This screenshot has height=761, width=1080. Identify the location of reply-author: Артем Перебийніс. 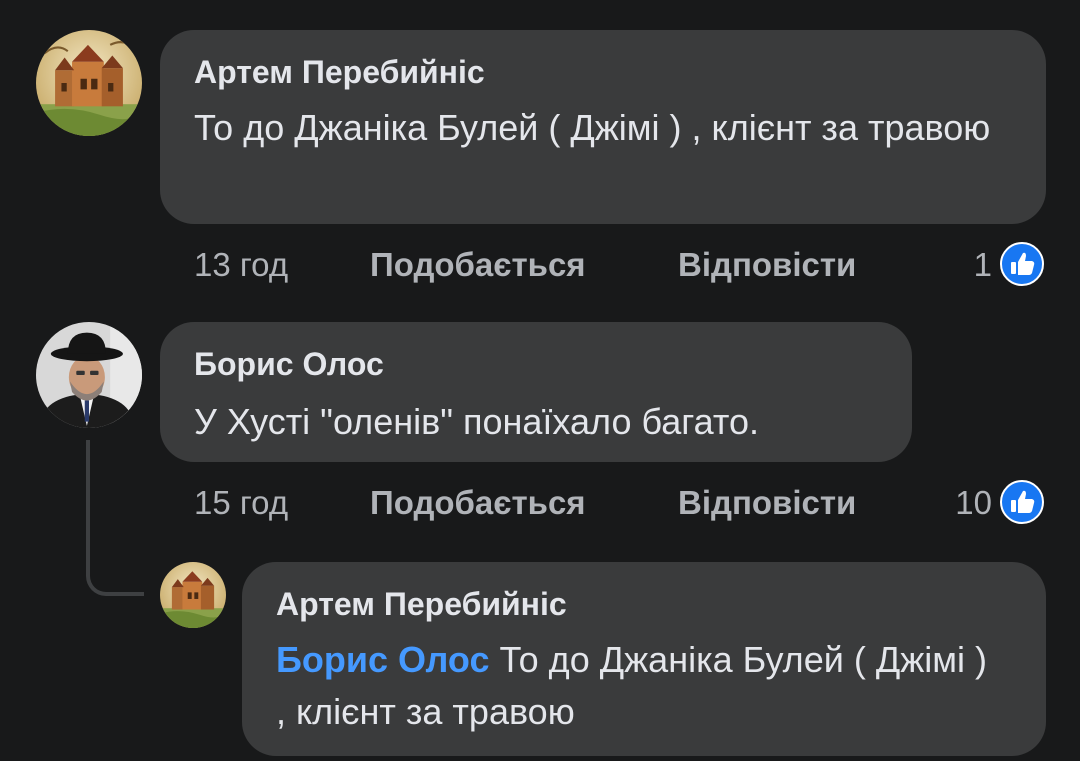
(421, 604).